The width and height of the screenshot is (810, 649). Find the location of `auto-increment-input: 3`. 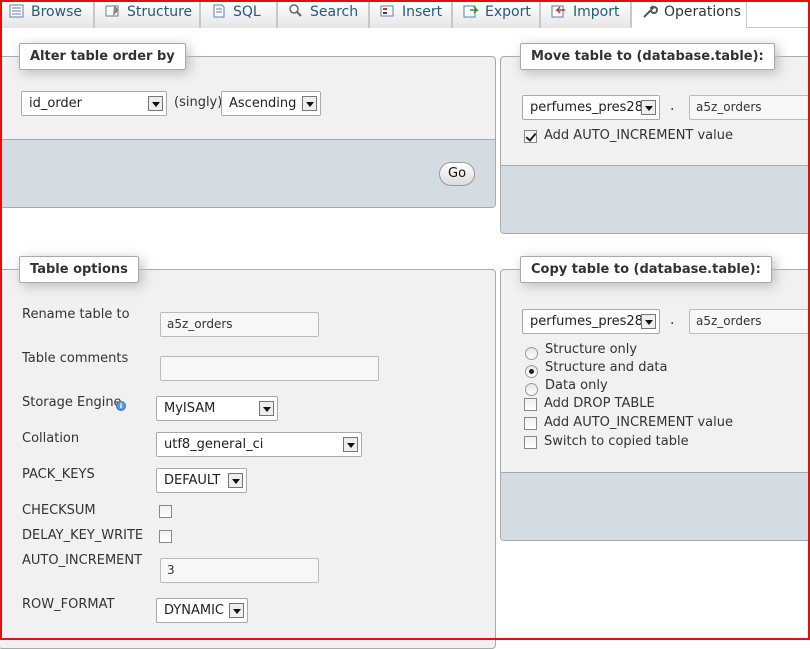

auto-increment-input: 3 is located at coordinates (239, 570).